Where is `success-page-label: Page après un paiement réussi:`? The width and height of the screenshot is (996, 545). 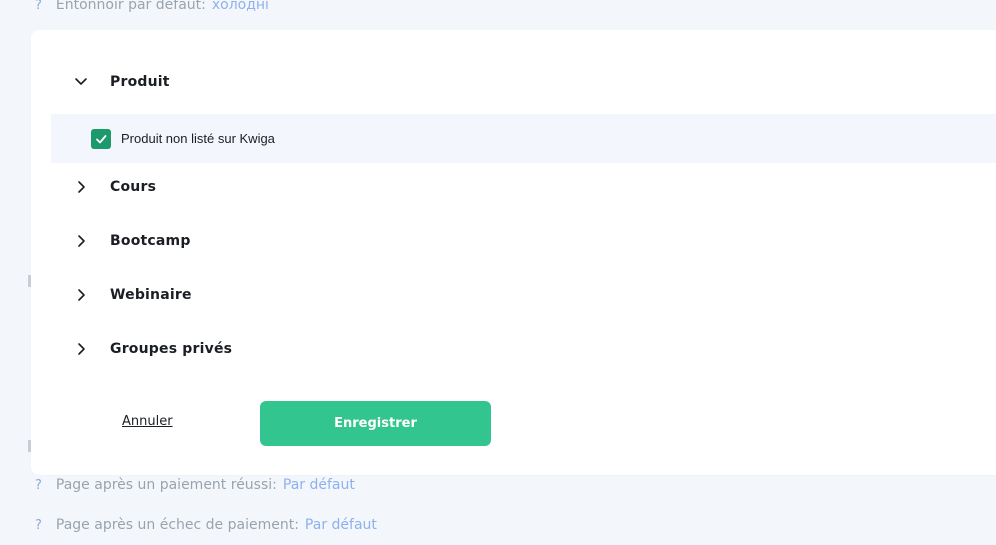 success-page-label: Page après un paiement réussi: is located at coordinates (166, 485).